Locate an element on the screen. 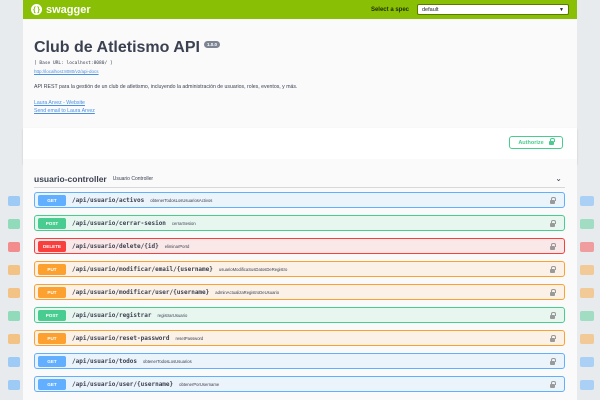 The width and height of the screenshot is (600, 400). spec-label: Select a spec is located at coordinates (389, 9).